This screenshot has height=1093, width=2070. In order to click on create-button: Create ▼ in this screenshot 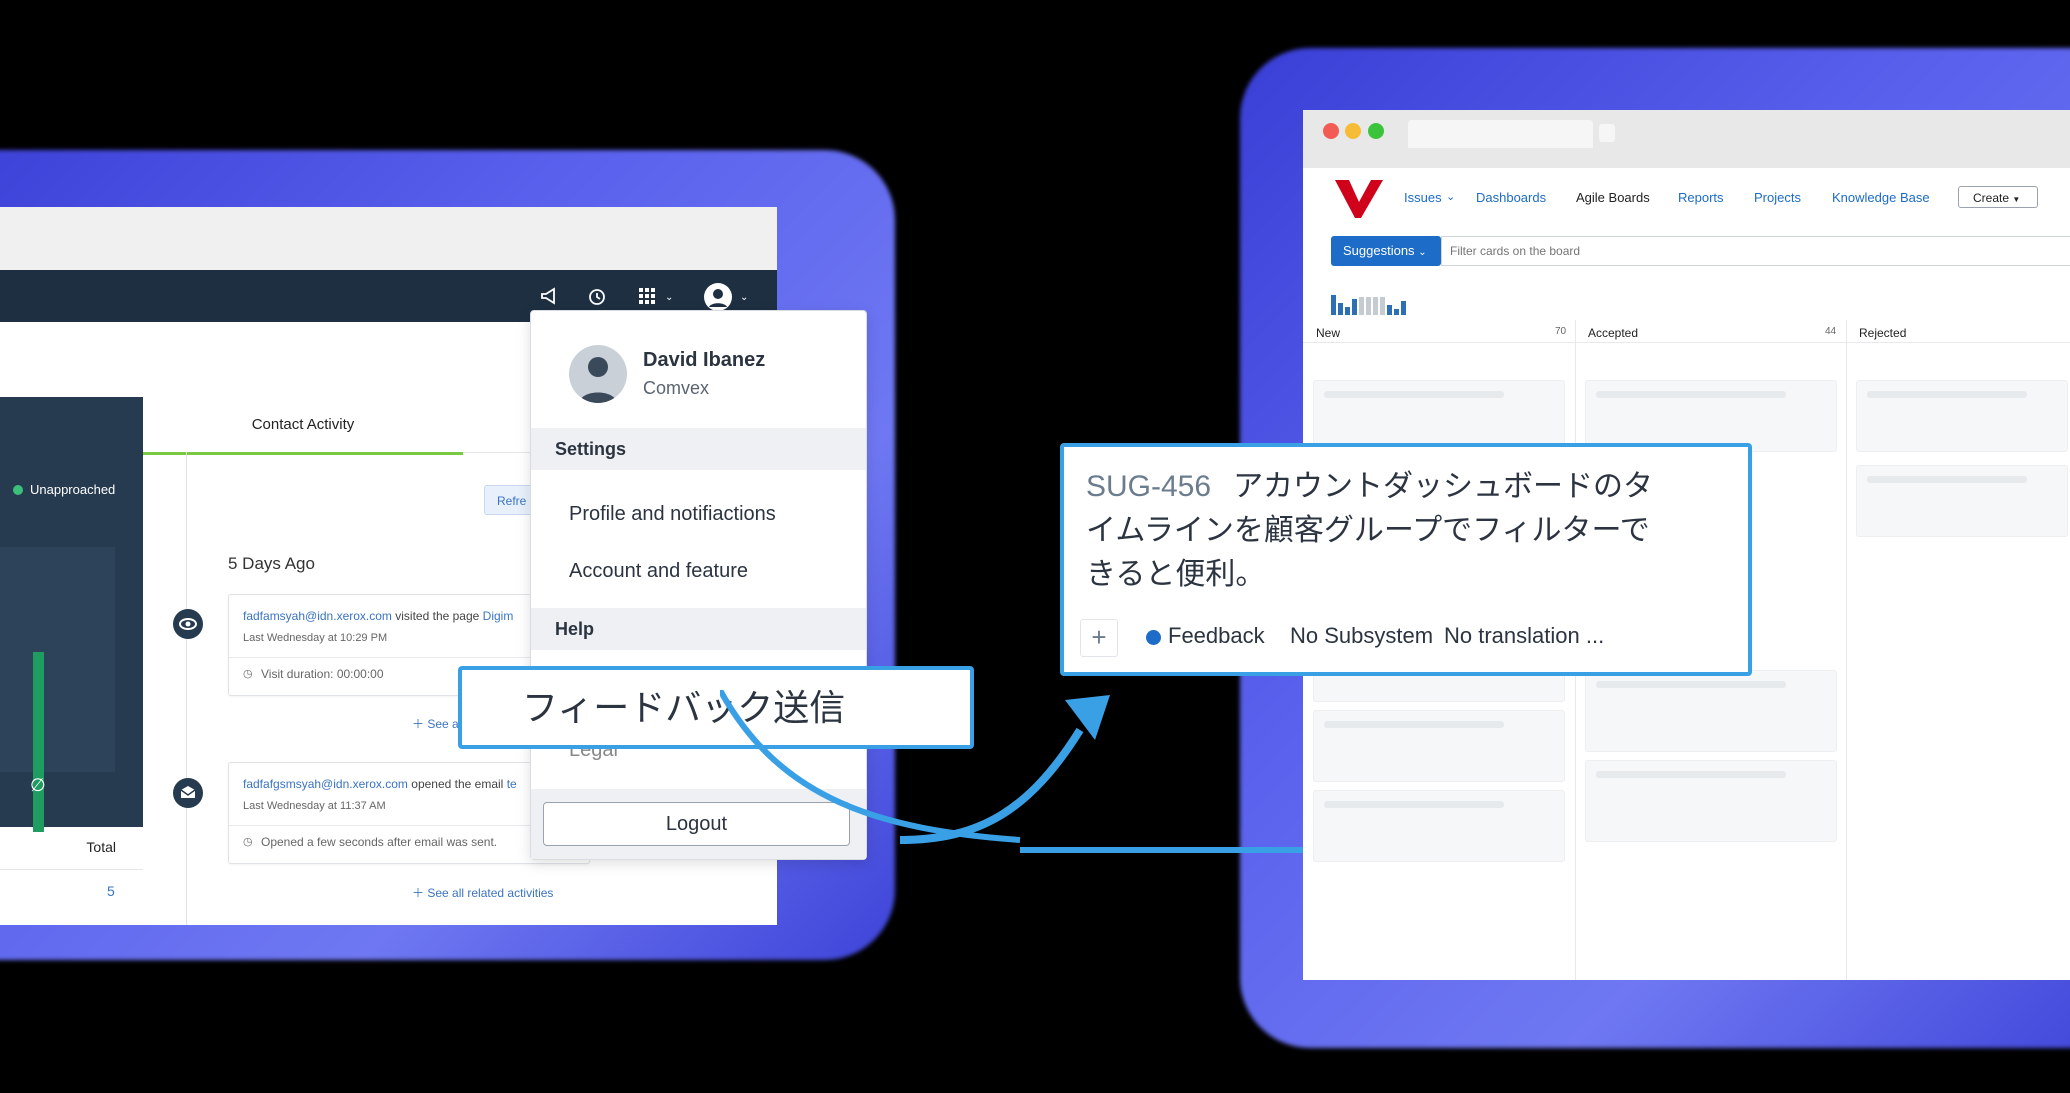, I will do `click(1998, 197)`.